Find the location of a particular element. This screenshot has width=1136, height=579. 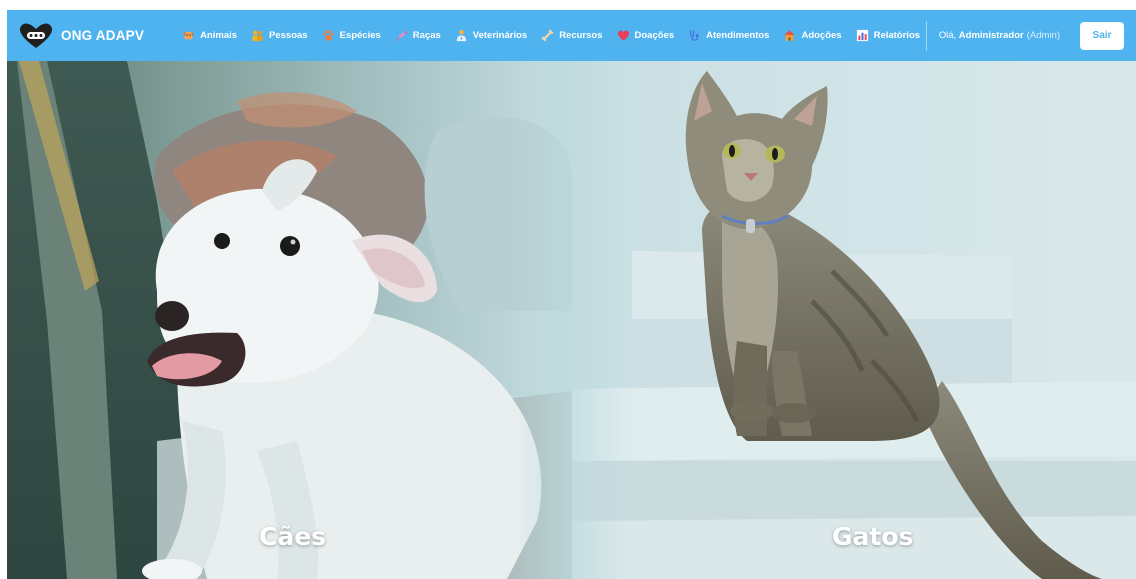

nav-item-relatorios: Relatórios is located at coordinates (888, 35).